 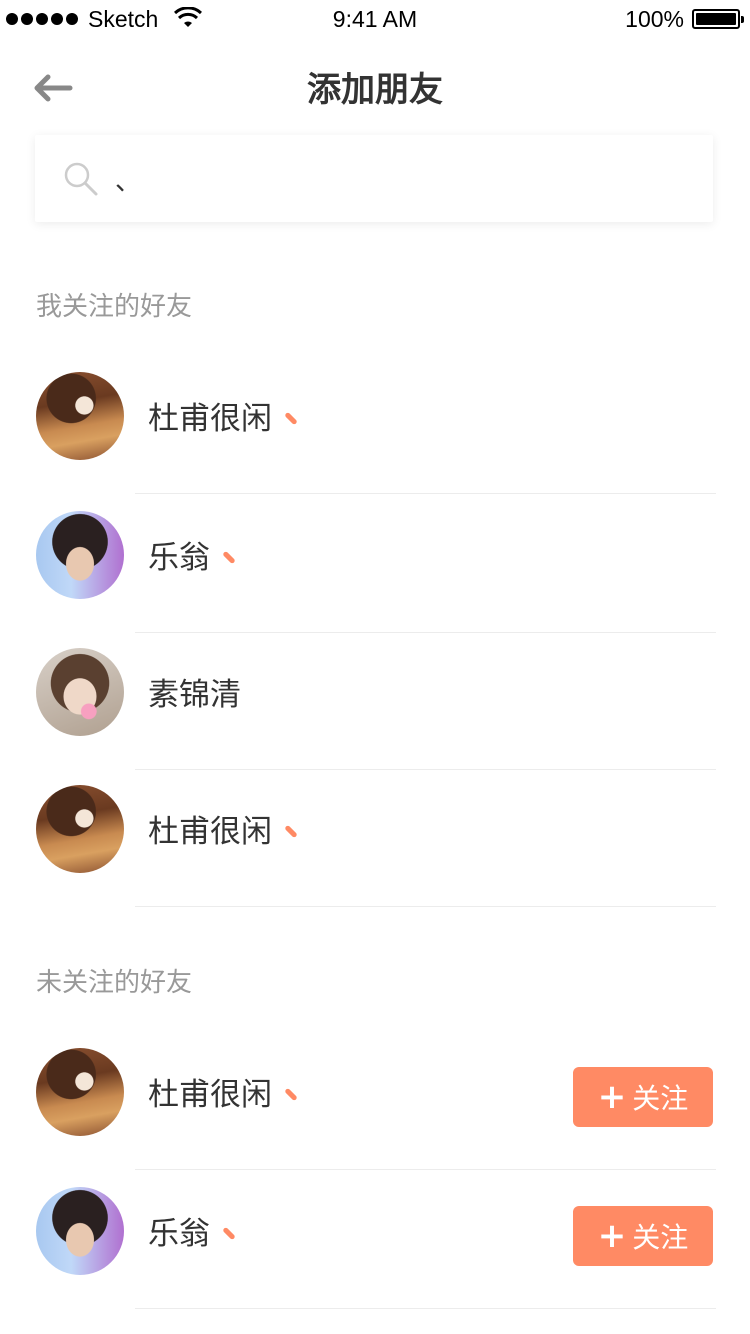 What do you see at coordinates (81, 179) in the screenshot?
I see `search-icon` at bounding box center [81, 179].